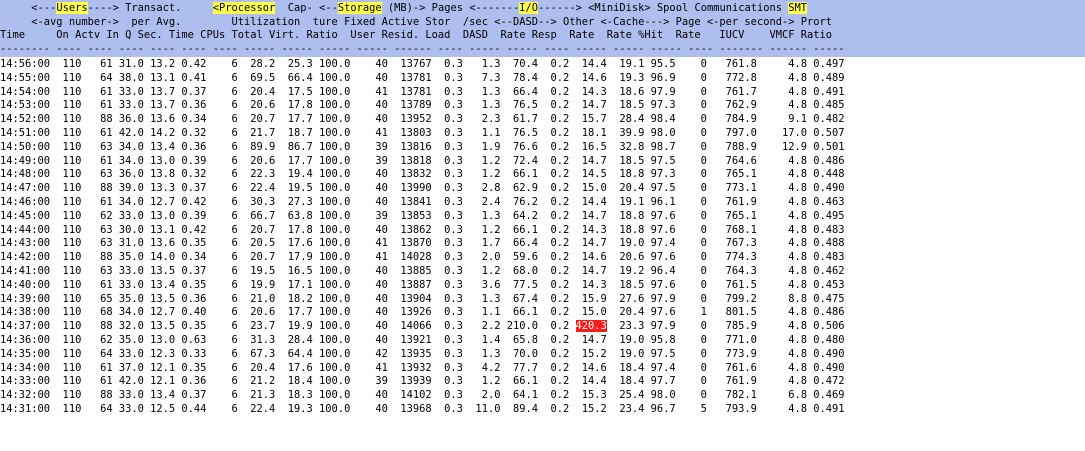  I want to click on io-group-label: I/O, so click(529, 8).